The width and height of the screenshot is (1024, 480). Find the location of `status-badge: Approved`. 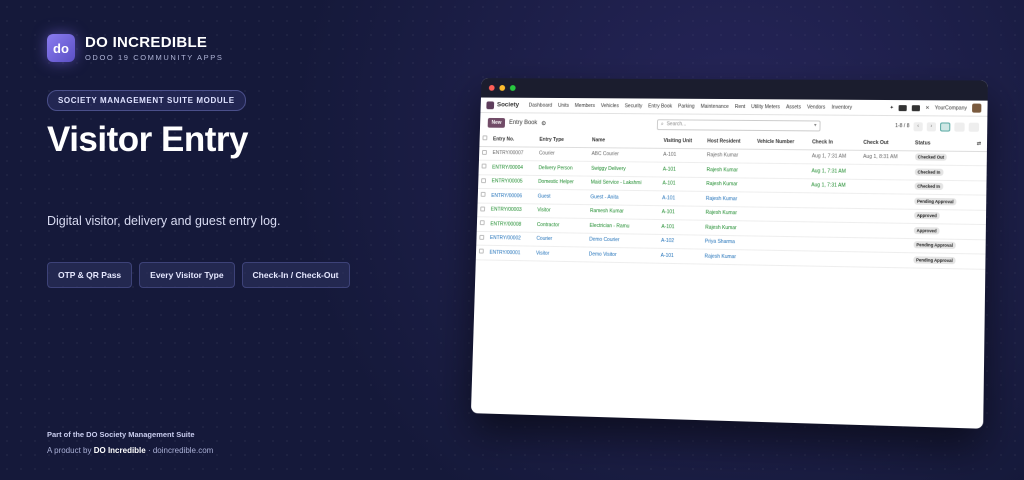

status-badge: Approved is located at coordinates (926, 231).